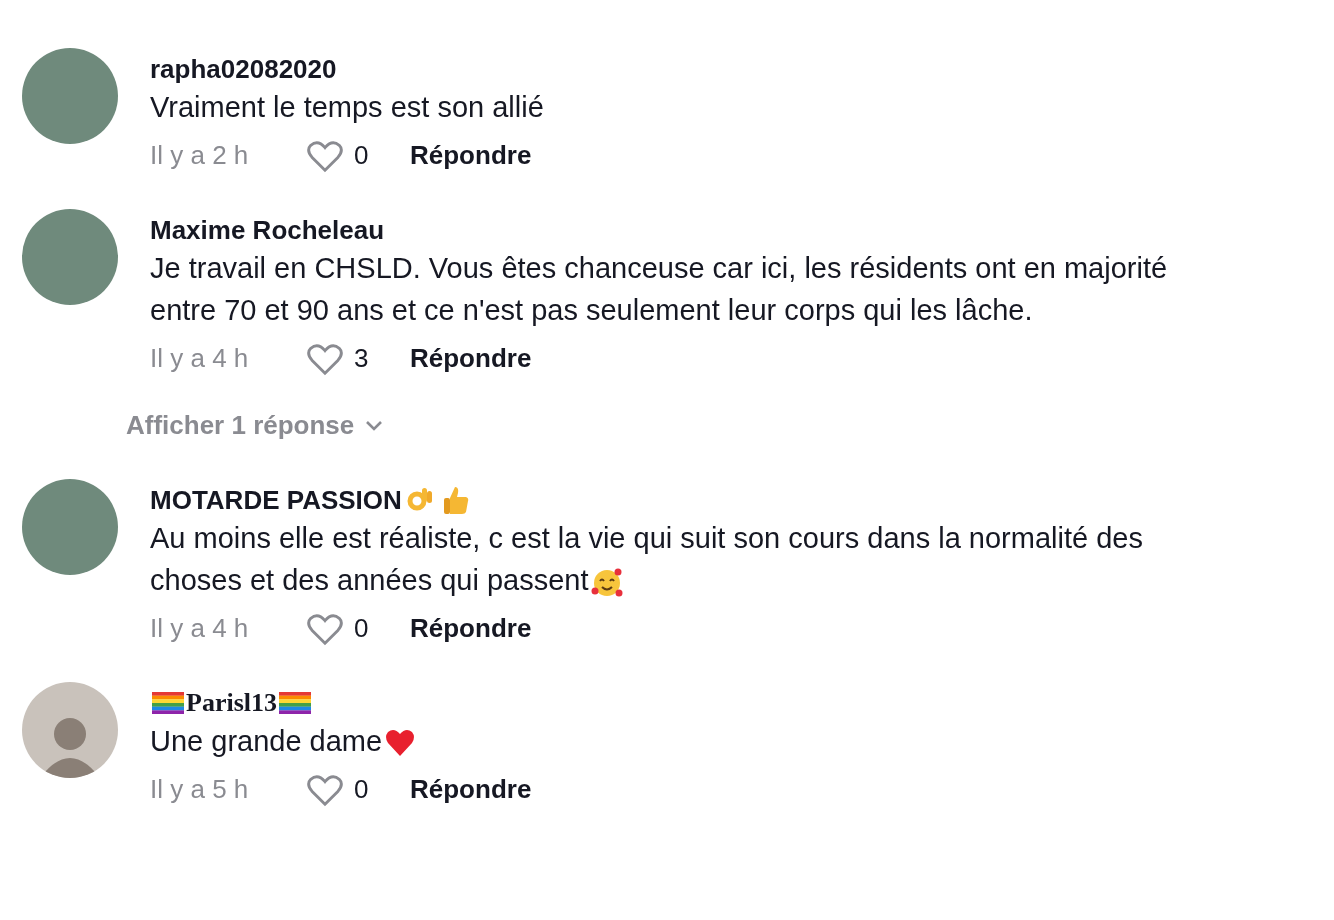 Image resolution: width=1334 pixels, height=920 pixels. What do you see at coordinates (200, 789) in the screenshot?
I see `comment-time: Il y a 5 h` at bounding box center [200, 789].